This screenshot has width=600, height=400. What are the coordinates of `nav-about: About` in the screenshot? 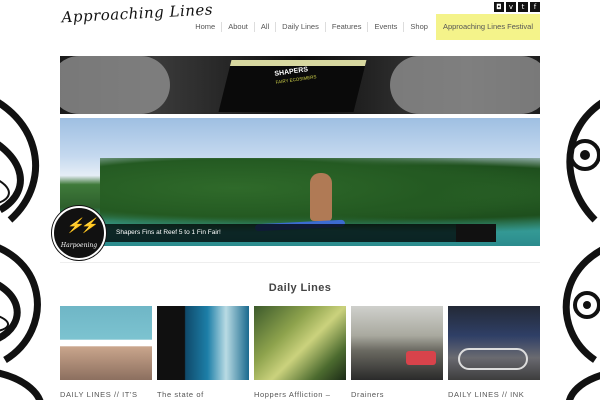 It's located at (237, 27).